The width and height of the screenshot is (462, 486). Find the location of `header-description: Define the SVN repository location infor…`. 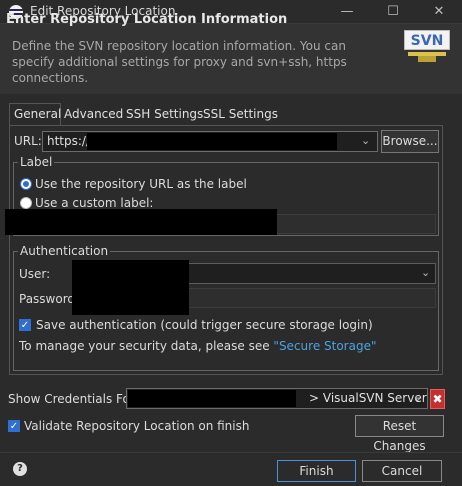

header-description: Define the SVN repository location infor… is located at coordinates (179, 62).